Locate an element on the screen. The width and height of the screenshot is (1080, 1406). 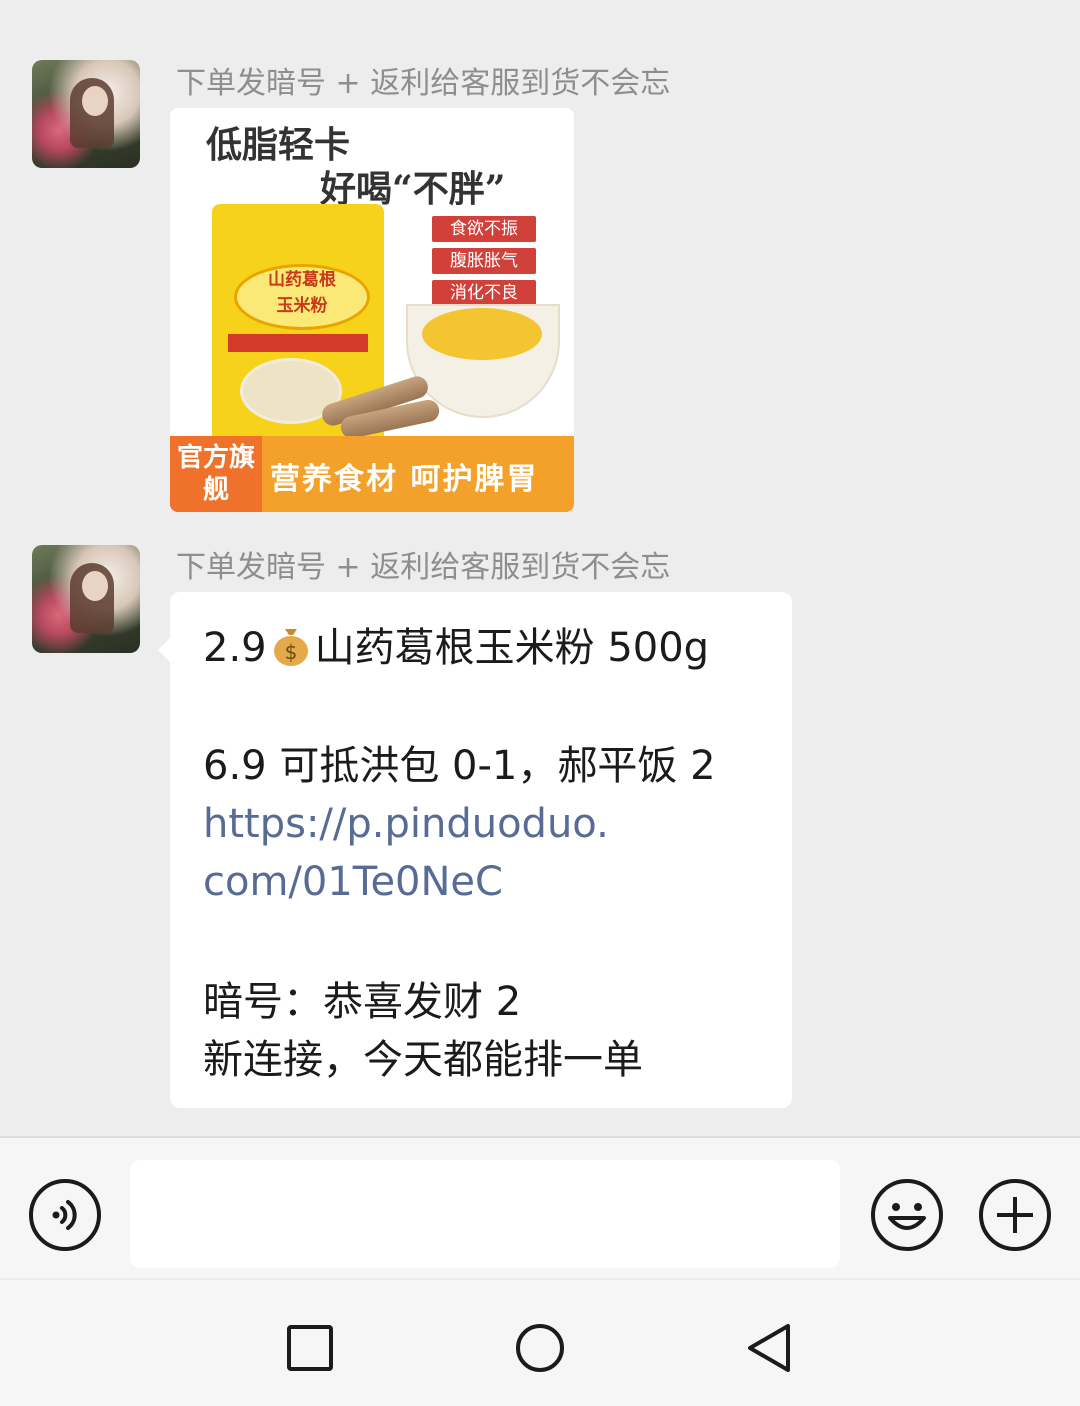
product-footer: 官方旗舰 营养食材 呵护脾胃 is located at coordinates (372, 474).